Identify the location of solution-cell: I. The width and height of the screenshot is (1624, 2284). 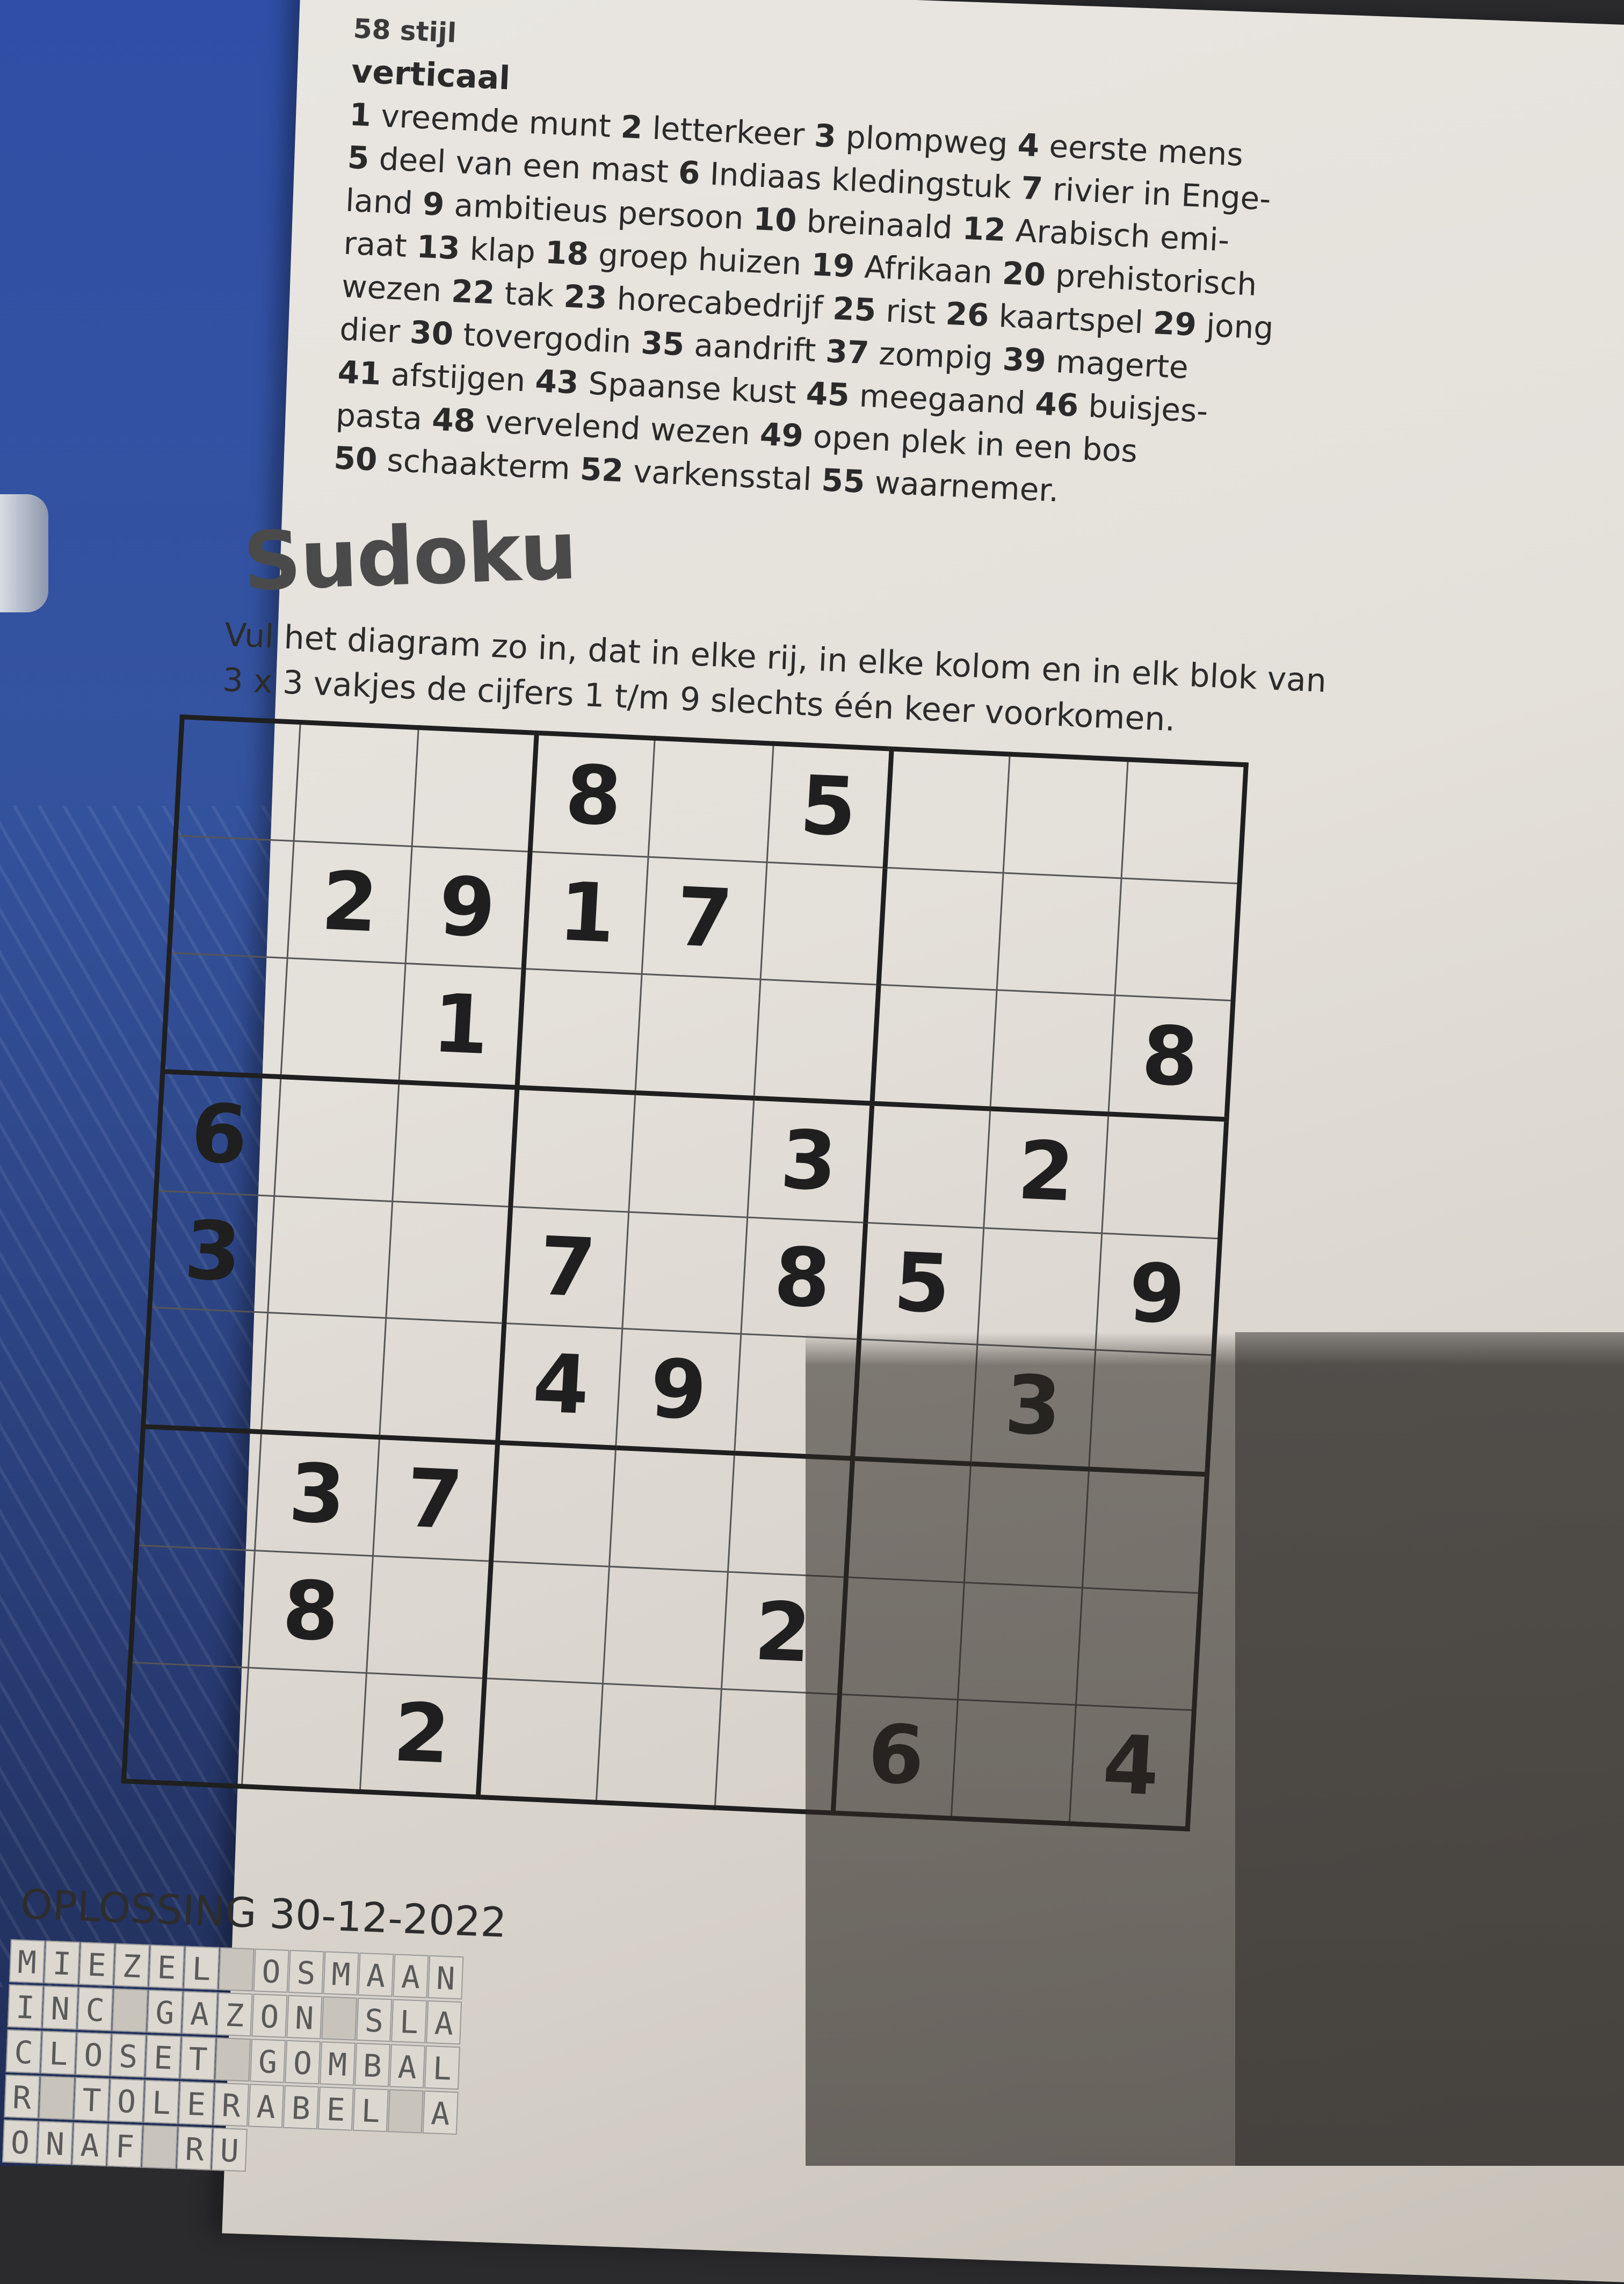
(25, 2006).